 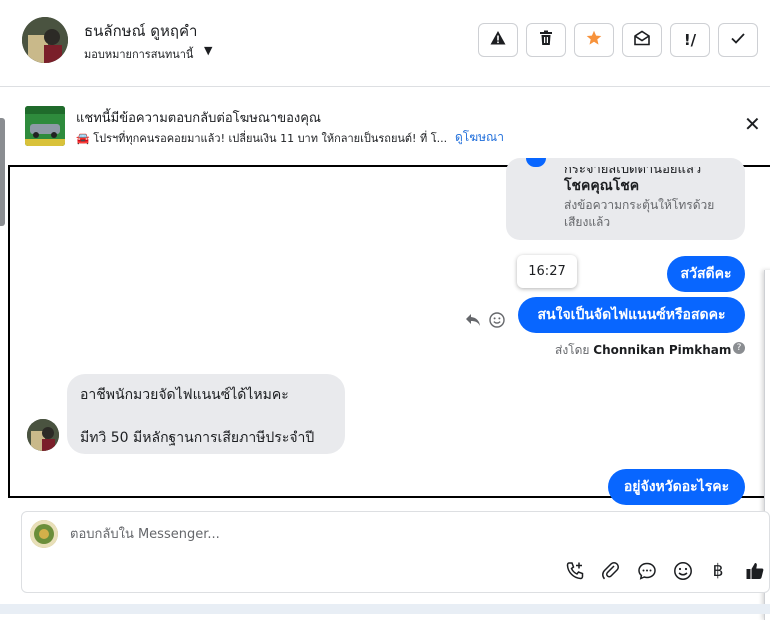 What do you see at coordinates (497, 322) in the screenshot?
I see `react-icon` at bounding box center [497, 322].